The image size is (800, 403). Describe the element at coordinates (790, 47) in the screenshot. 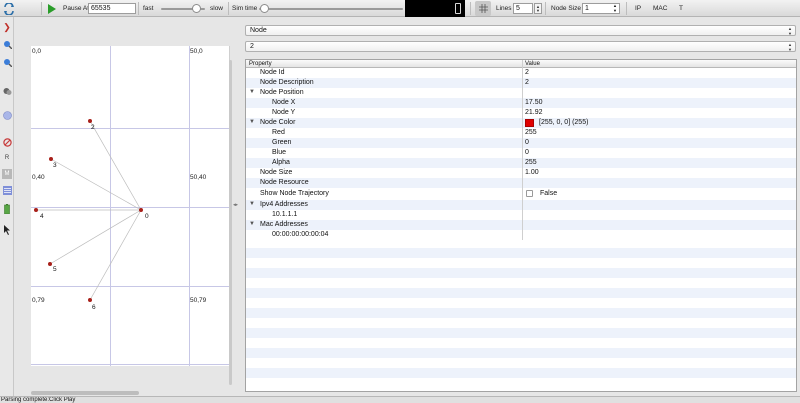

I see `select-arrows-icon: ▲ ▼` at that location.